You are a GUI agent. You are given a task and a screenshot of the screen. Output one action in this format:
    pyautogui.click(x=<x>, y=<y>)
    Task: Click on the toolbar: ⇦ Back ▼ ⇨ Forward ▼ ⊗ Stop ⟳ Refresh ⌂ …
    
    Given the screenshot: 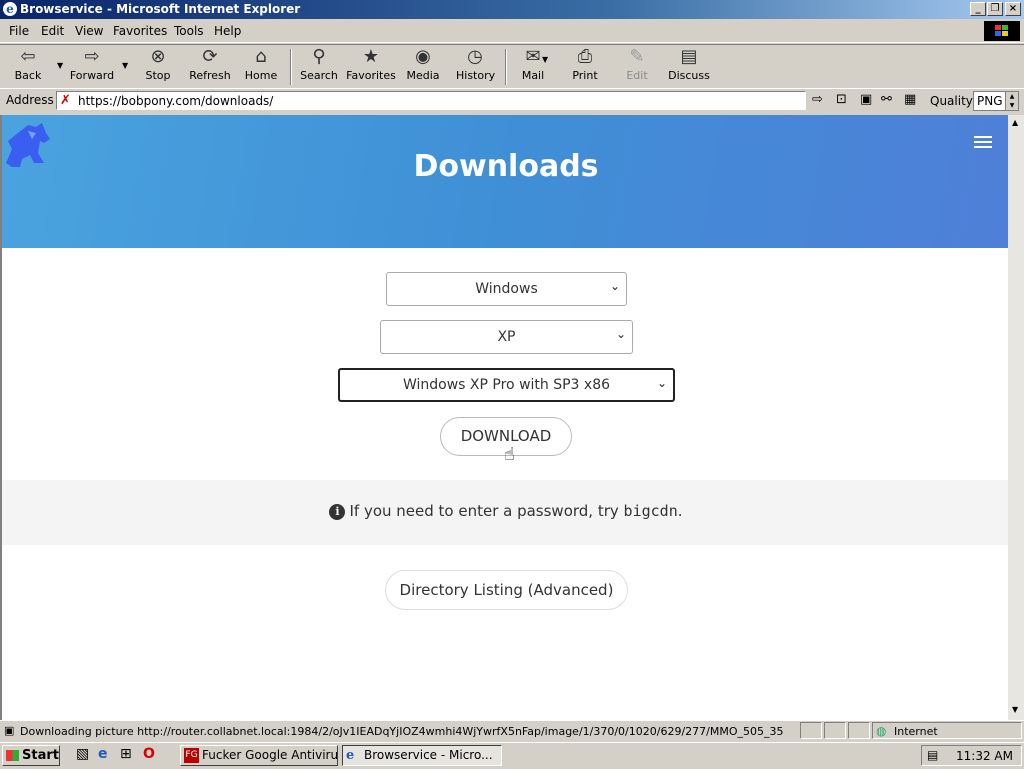 What is the action you would take?
    pyautogui.click(x=512, y=66)
    